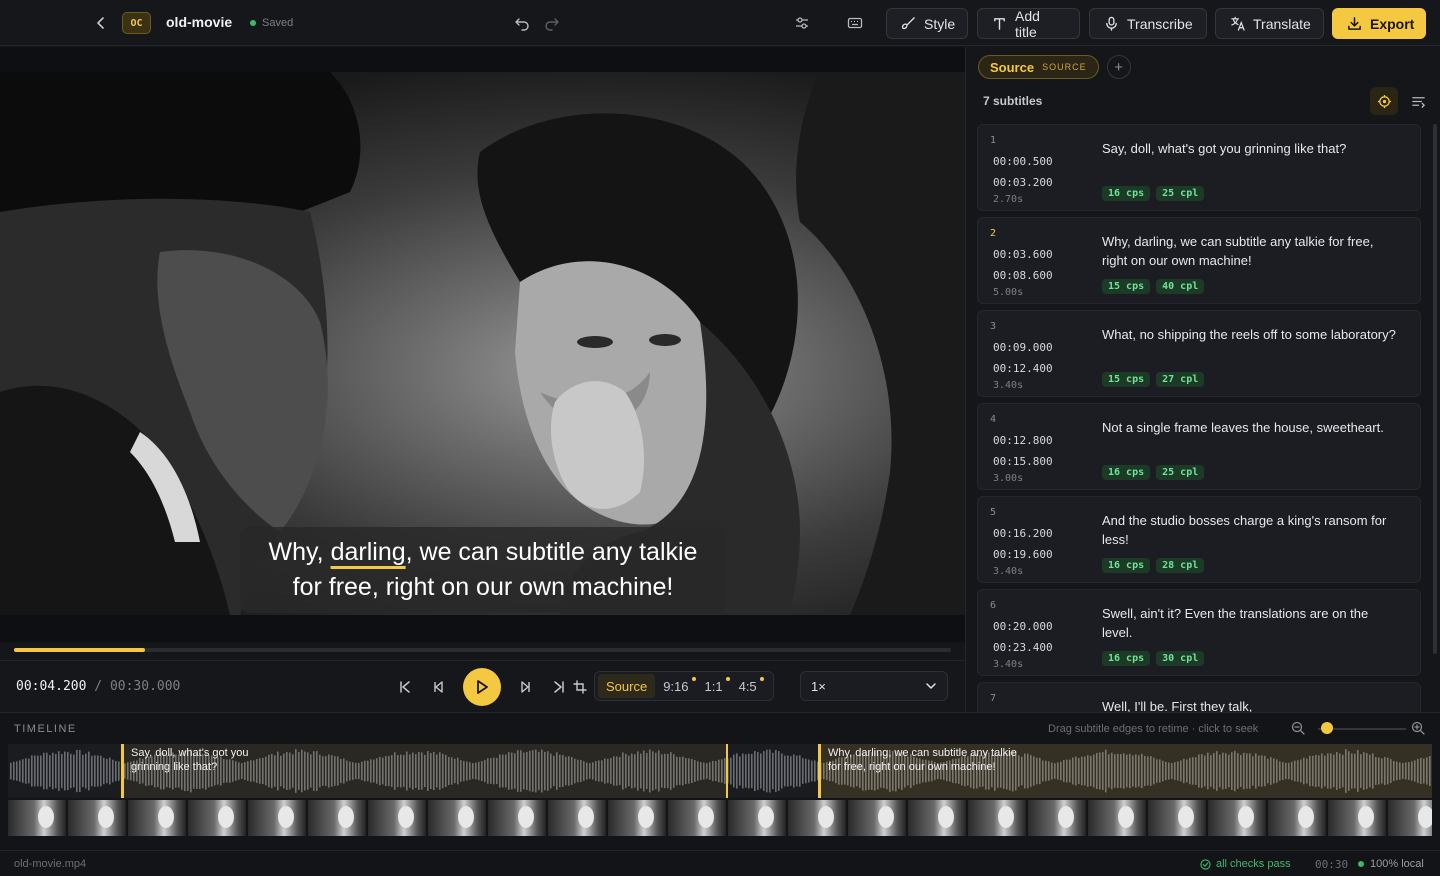 The width and height of the screenshot is (1440, 876). I want to click on subtitle-end-time: 00:03.200, so click(1023, 182).